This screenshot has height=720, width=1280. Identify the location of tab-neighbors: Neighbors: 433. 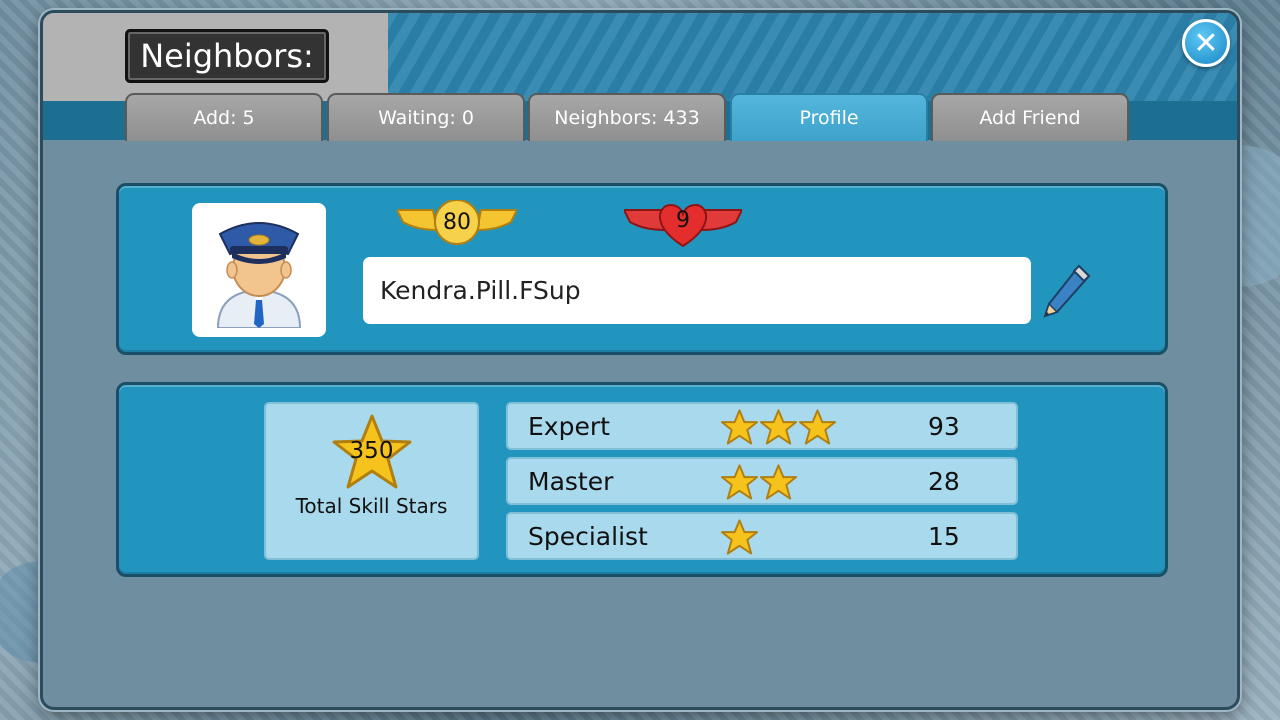
(627, 117).